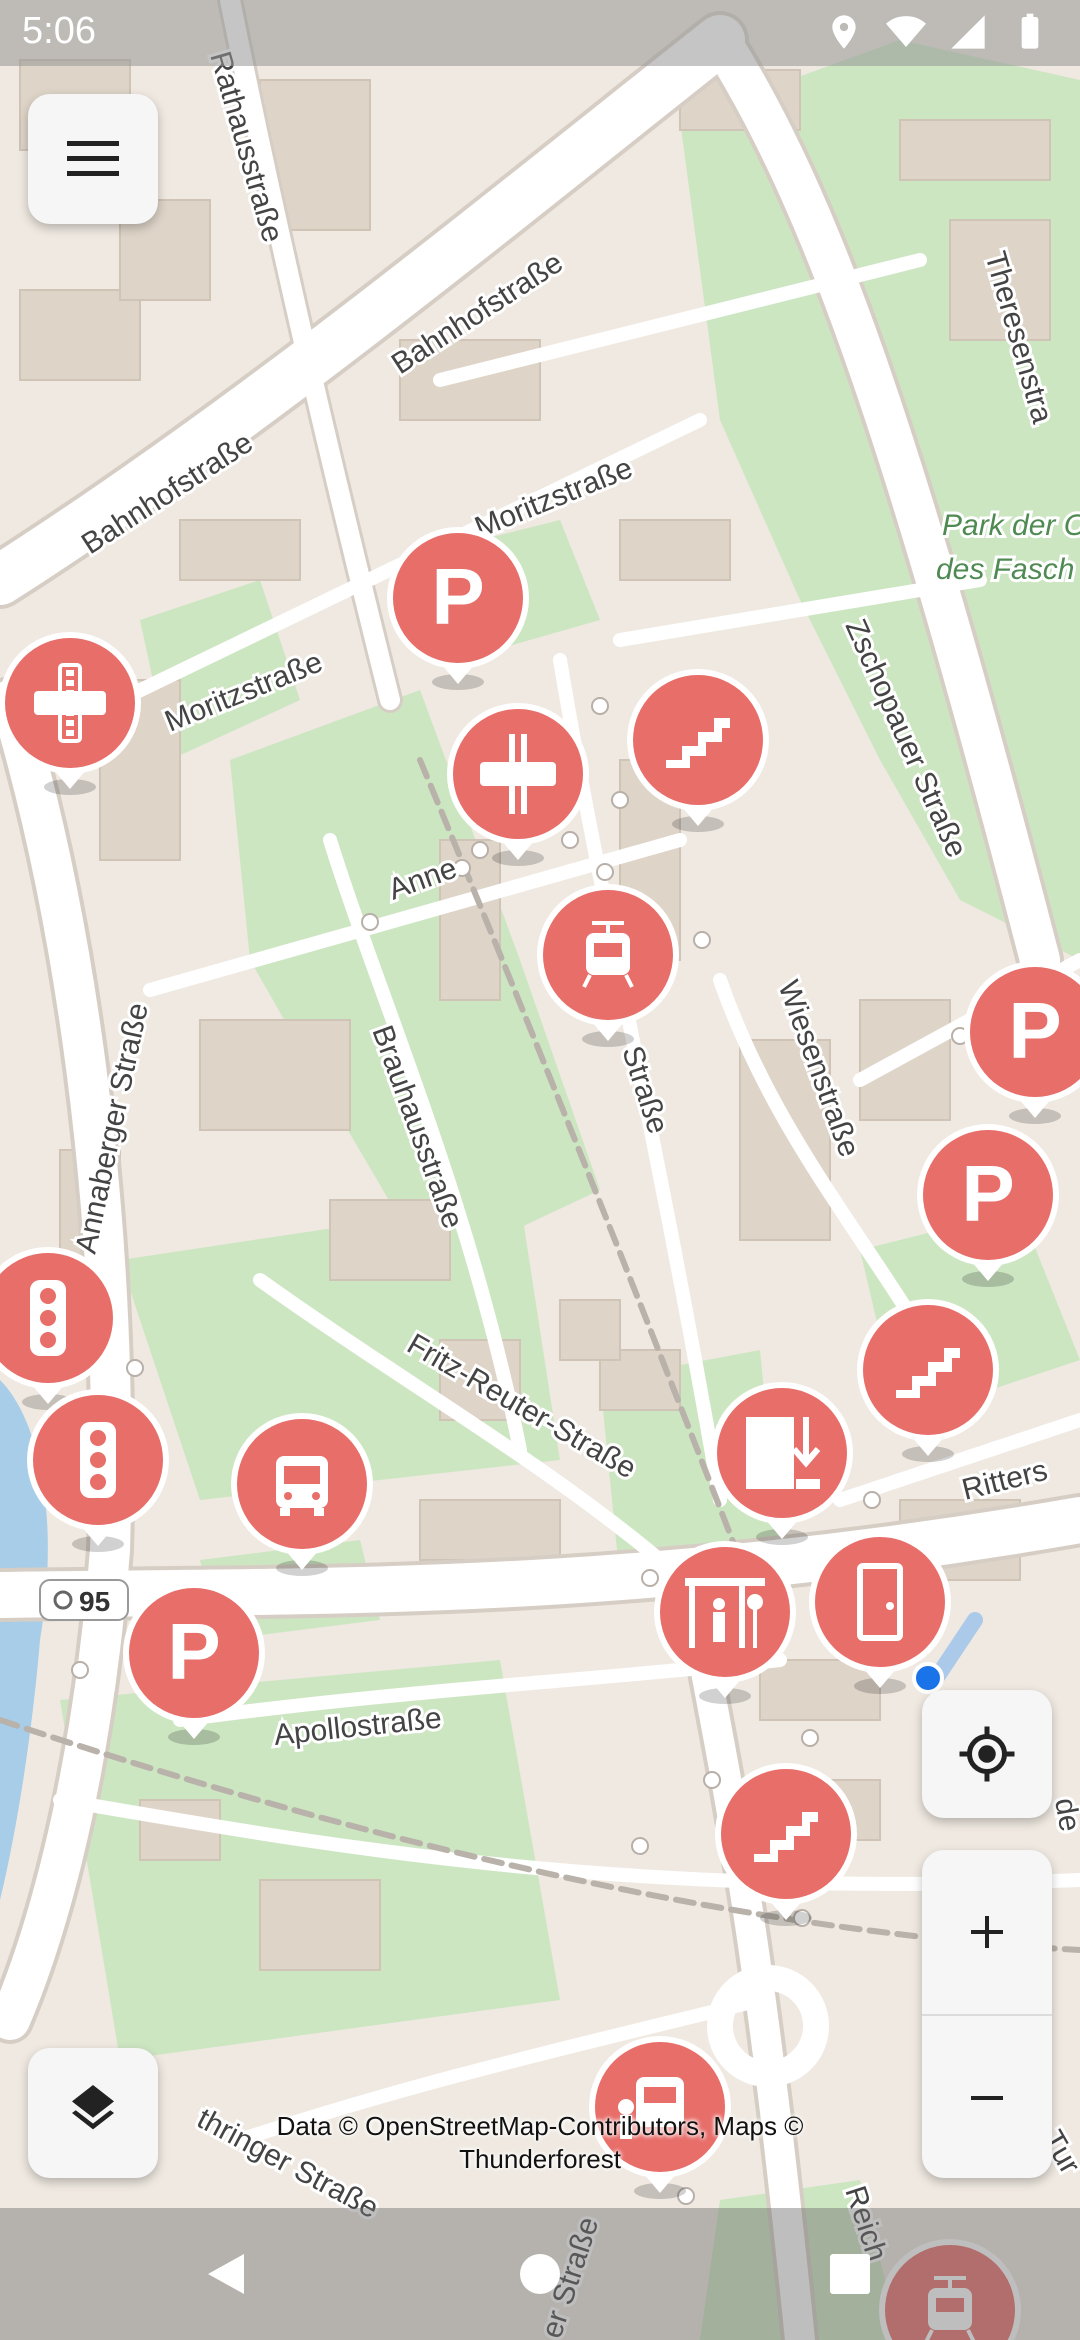 The image size is (1080, 2340). I want to click on status-time: 5:06, so click(59, 31).